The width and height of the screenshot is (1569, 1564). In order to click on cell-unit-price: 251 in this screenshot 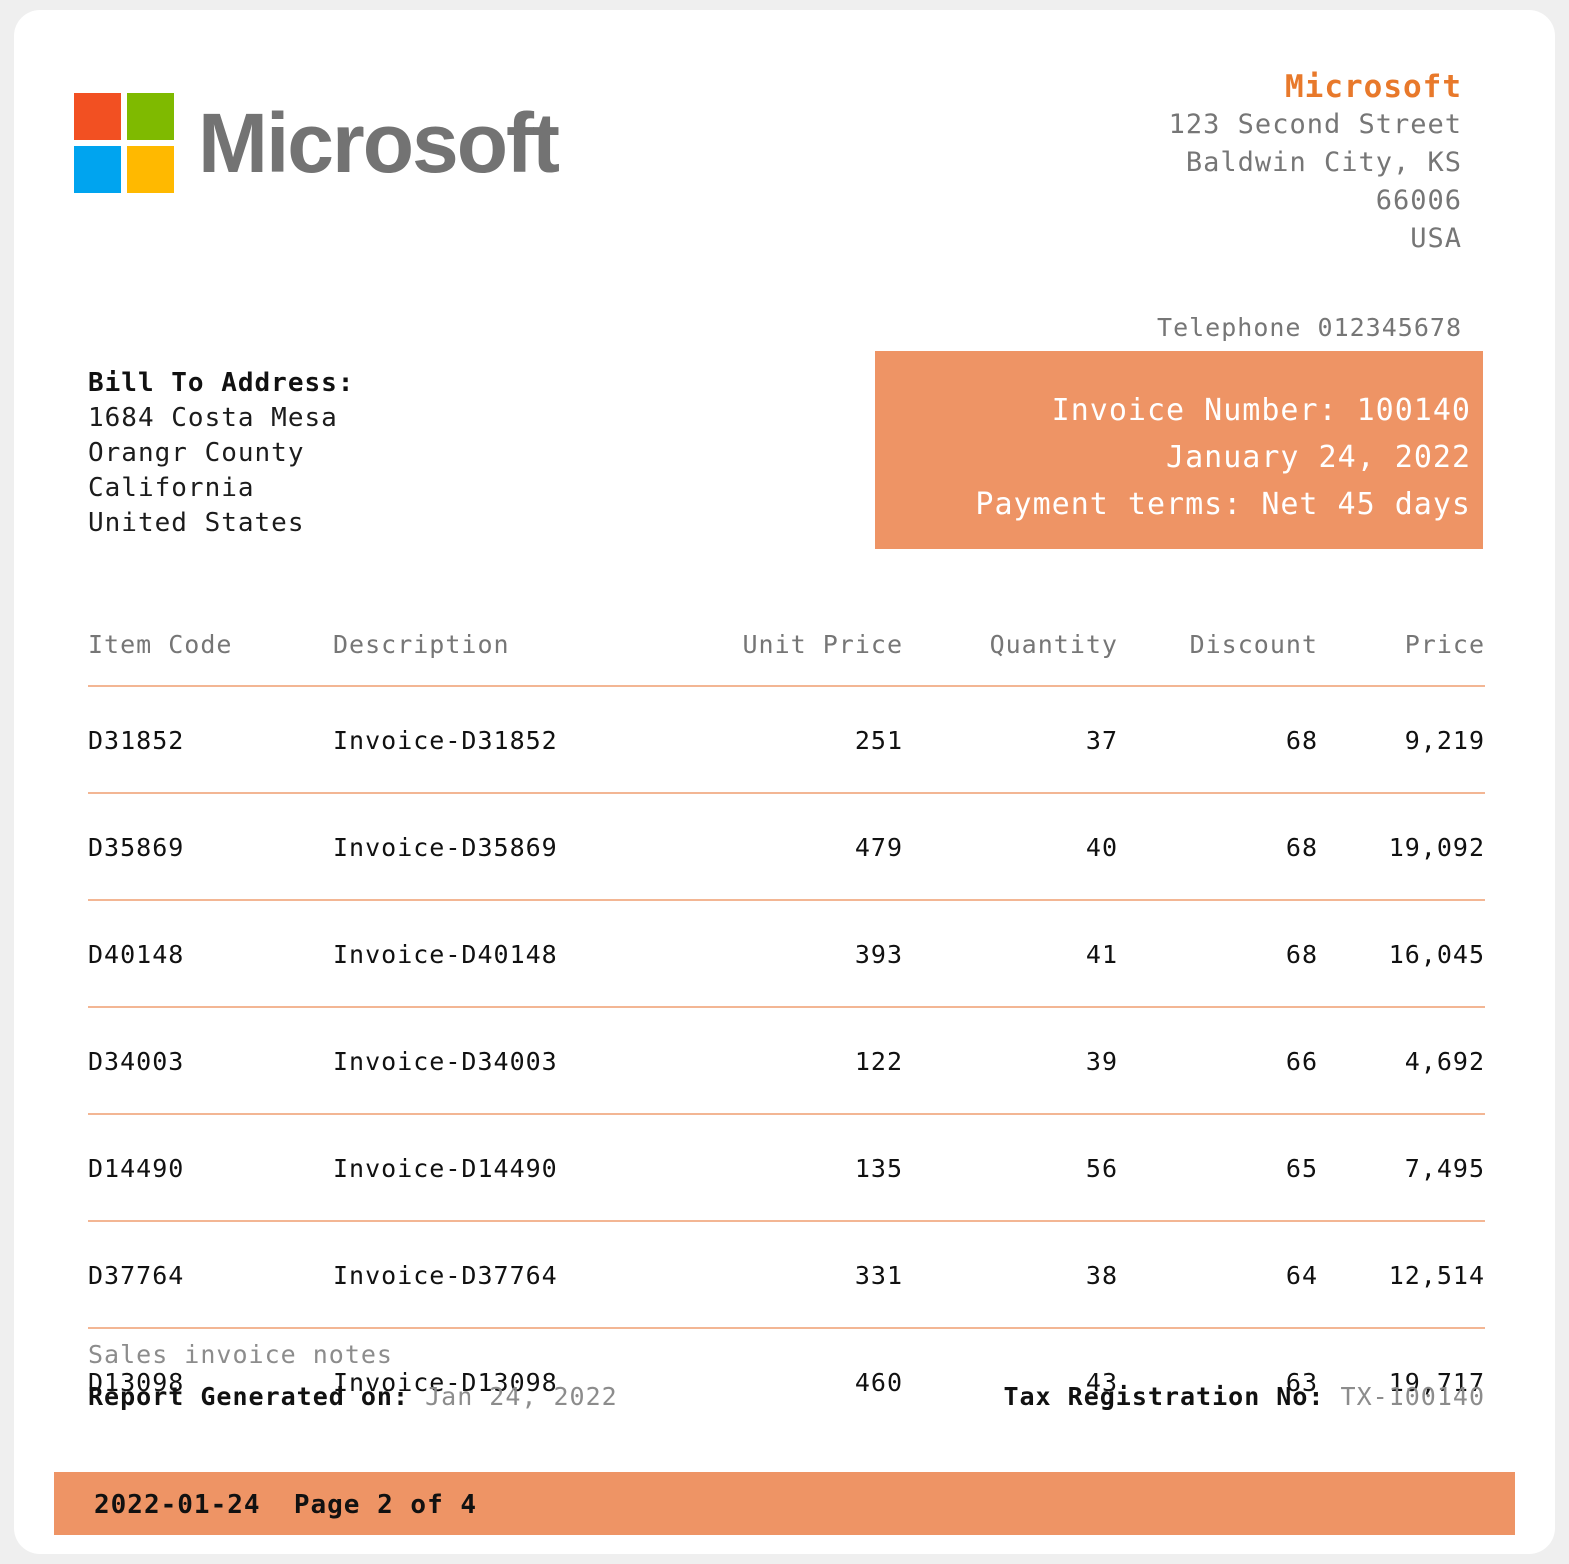, I will do `click(788, 740)`.